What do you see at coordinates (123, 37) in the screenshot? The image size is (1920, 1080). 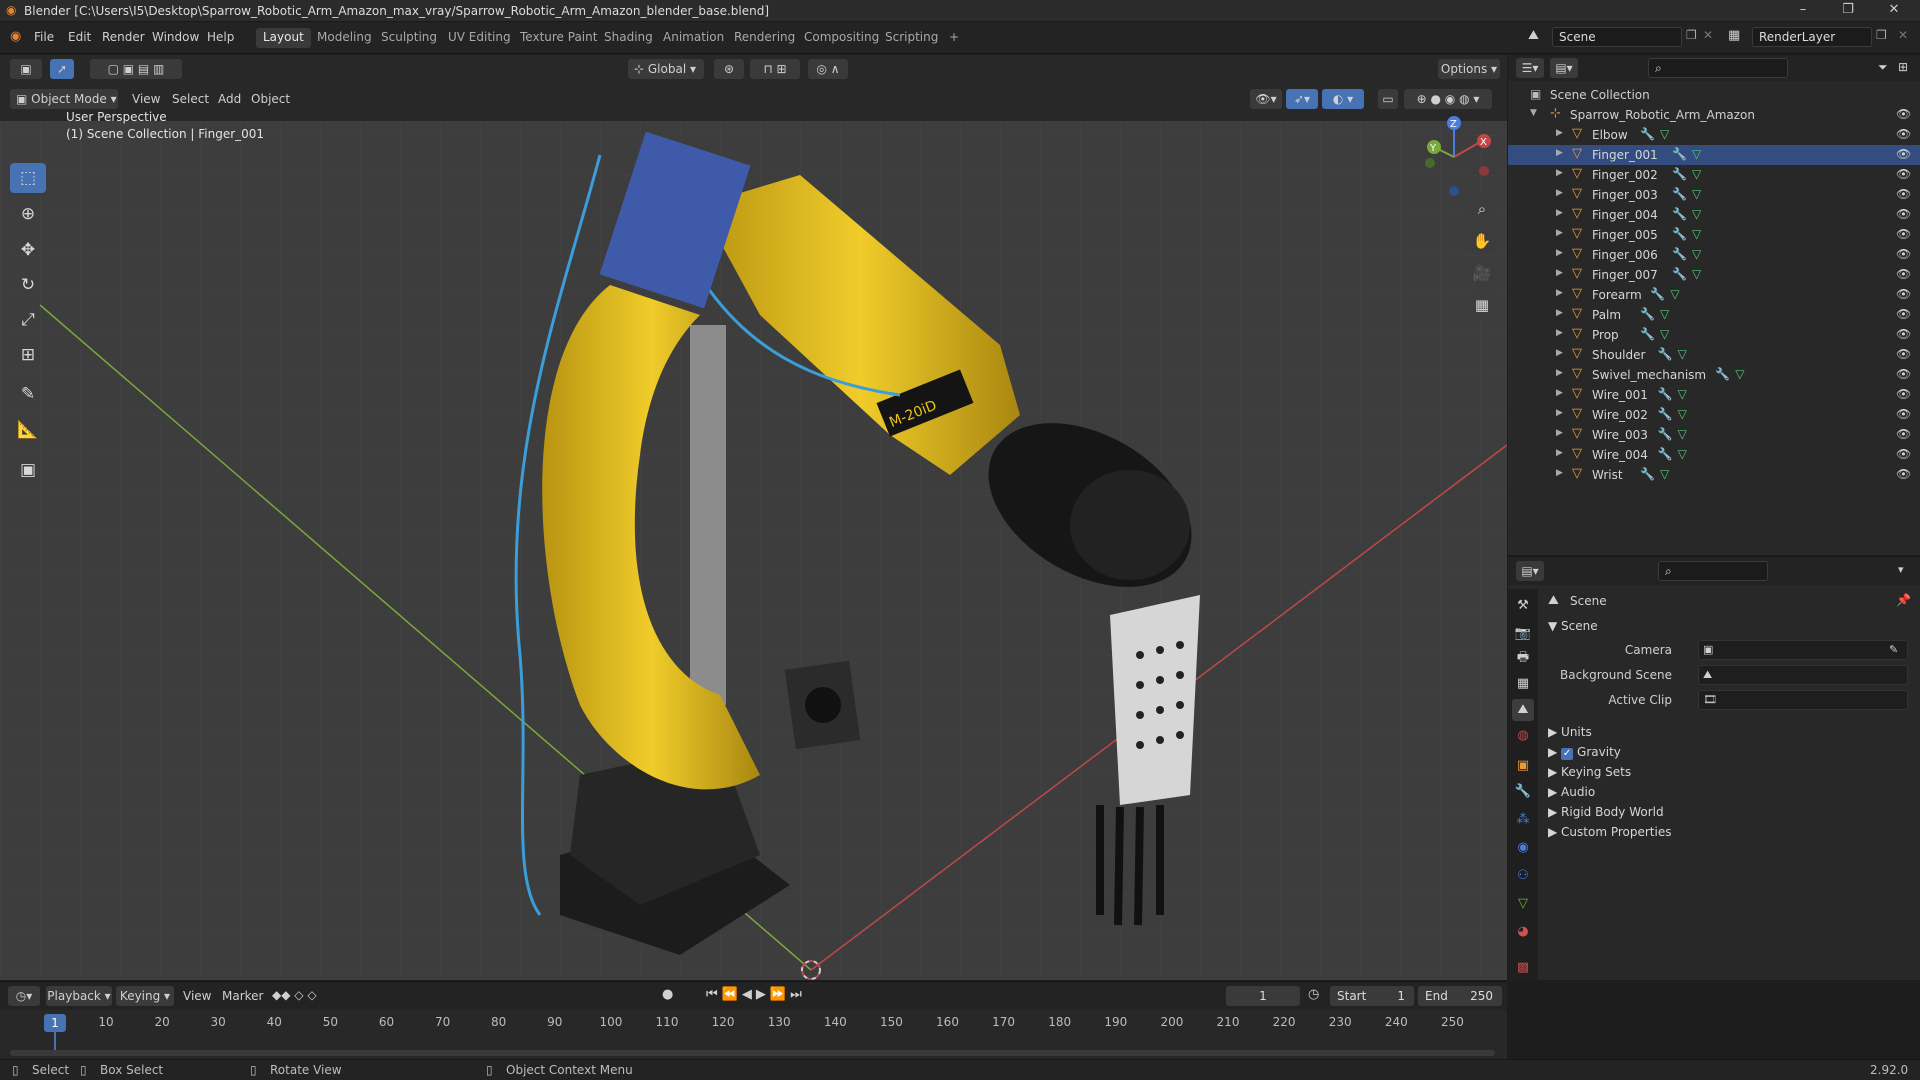 I see `menu-render: Render` at bounding box center [123, 37].